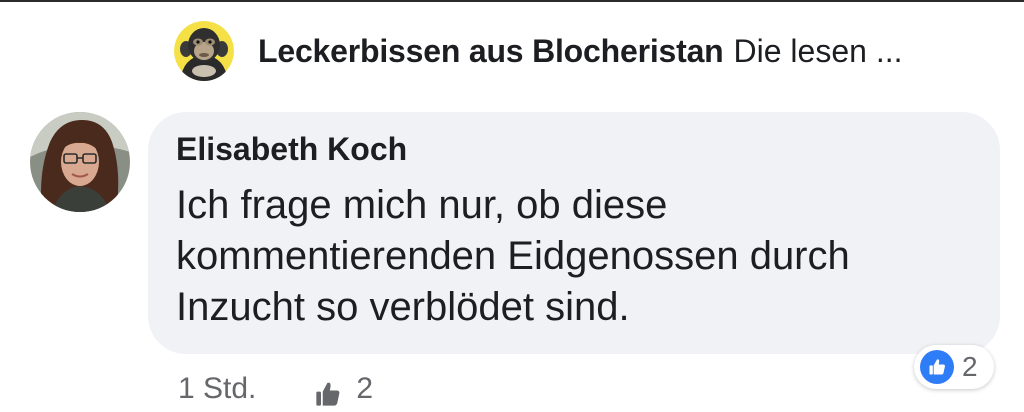 The image size is (1024, 412). What do you see at coordinates (422, 205) in the screenshot?
I see `comment-text-line: Ich frage mich nur, ob diese` at bounding box center [422, 205].